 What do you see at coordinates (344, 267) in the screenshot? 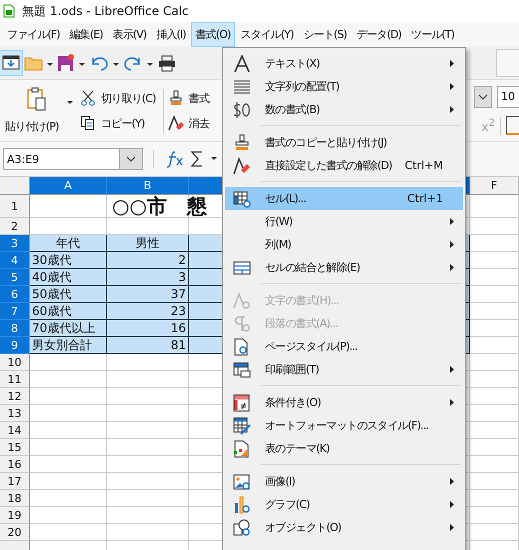
I see `menu-item: セルの結合と解除(E)` at bounding box center [344, 267].